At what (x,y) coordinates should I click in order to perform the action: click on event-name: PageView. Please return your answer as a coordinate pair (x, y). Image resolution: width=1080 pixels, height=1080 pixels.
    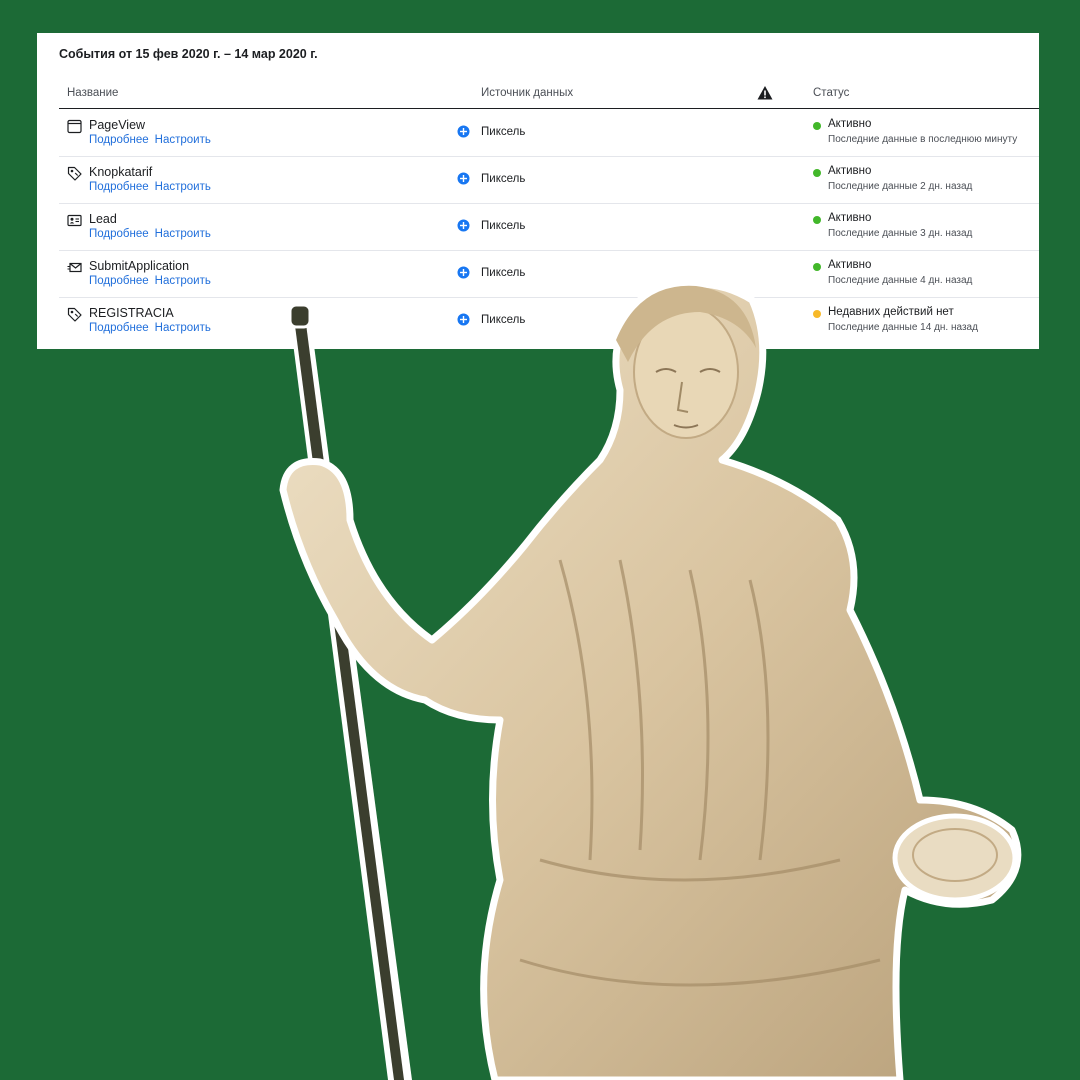
    Looking at the image, I should click on (117, 125).